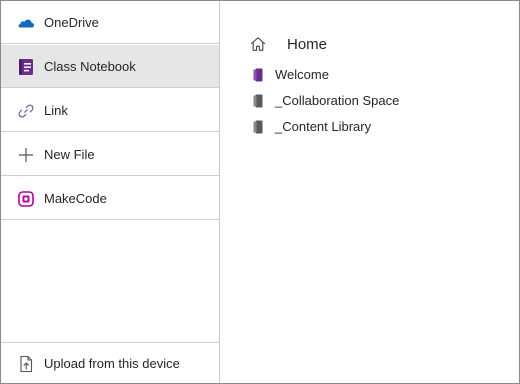 This screenshot has width=520, height=384. What do you see at coordinates (307, 44) in the screenshot?
I see `home-label: Home` at bounding box center [307, 44].